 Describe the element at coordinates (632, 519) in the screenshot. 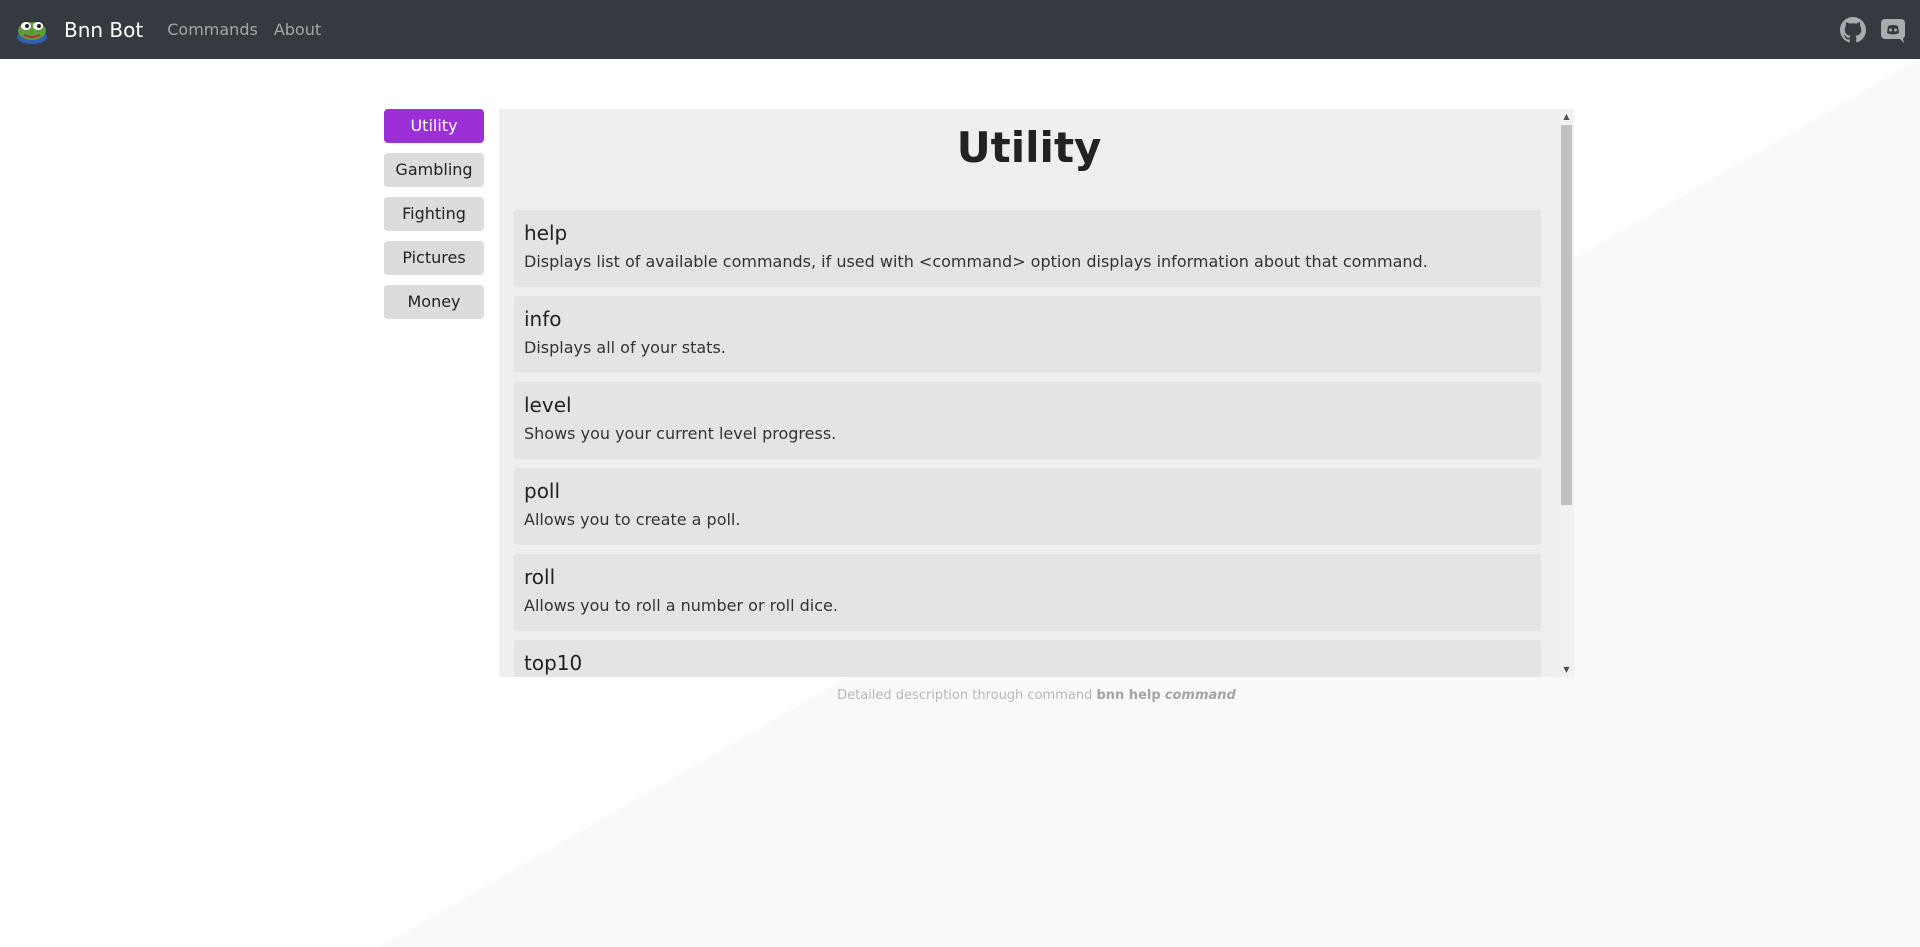

I see `command-description: Allows you to create a poll.` at that location.